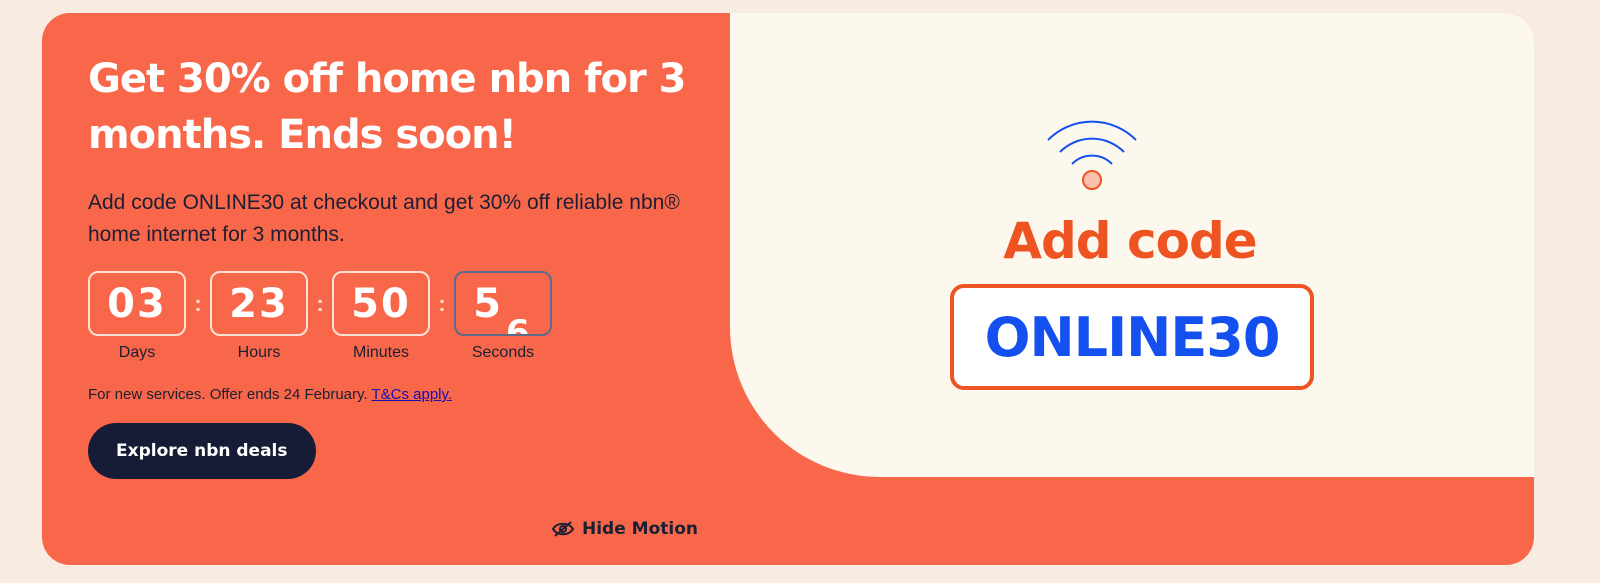  I want to click on days-label: Days, so click(137, 352).